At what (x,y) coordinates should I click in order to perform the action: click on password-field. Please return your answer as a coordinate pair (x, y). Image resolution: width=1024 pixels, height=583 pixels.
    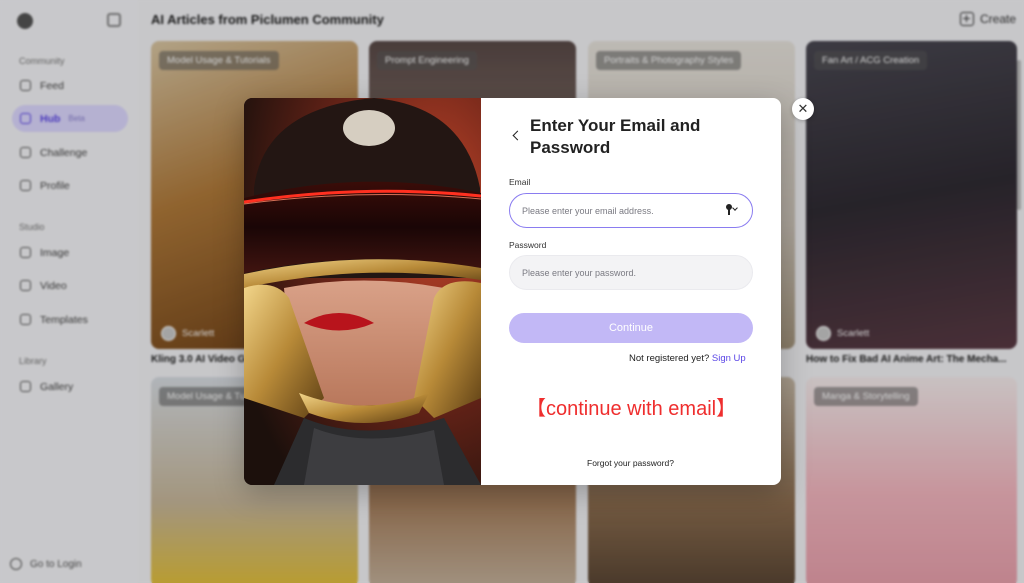
    Looking at the image, I should click on (631, 272).